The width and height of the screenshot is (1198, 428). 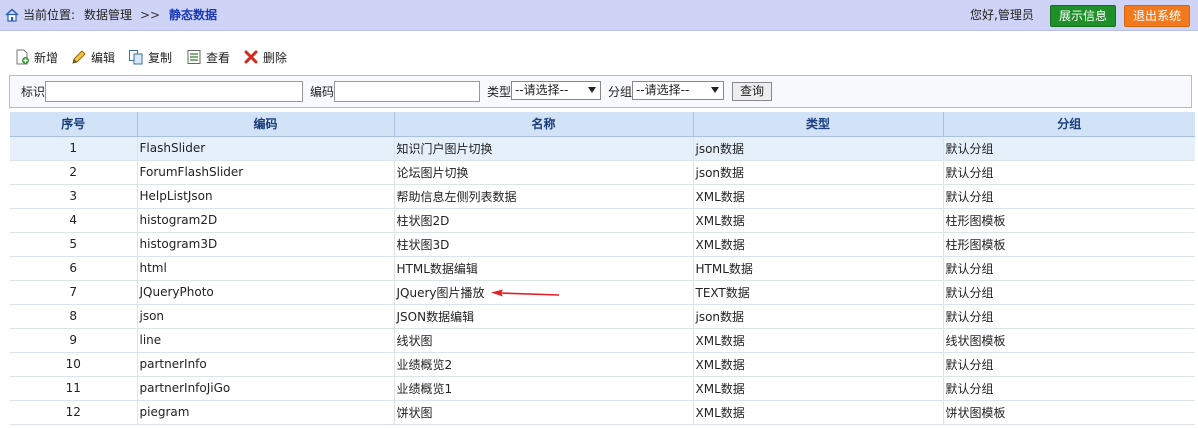 What do you see at coordinates (208, 57) in the screenshot?
I see `view-button: 查看` at bounding box center [208, 57].